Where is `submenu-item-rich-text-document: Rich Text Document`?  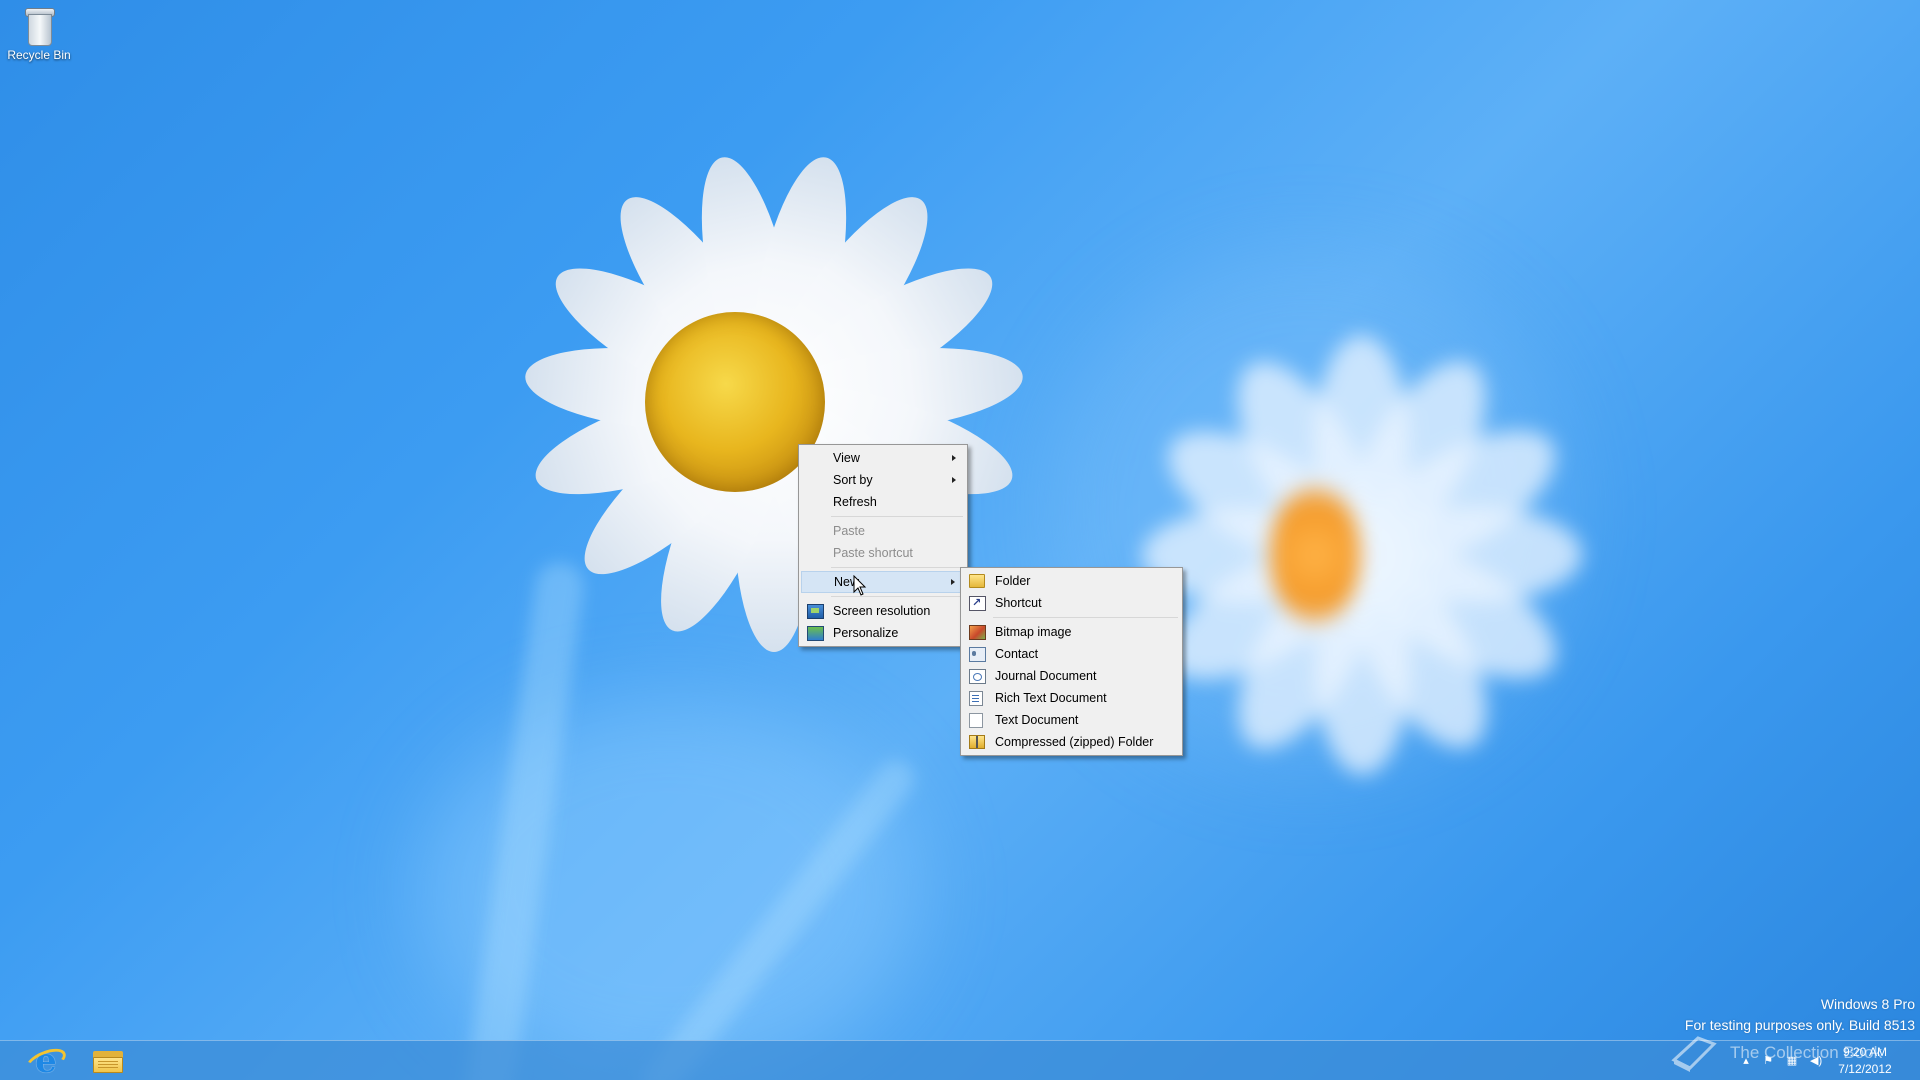
submenu-item-rich-text-document: Rich Text Document is located at coordinates (1071, 698).